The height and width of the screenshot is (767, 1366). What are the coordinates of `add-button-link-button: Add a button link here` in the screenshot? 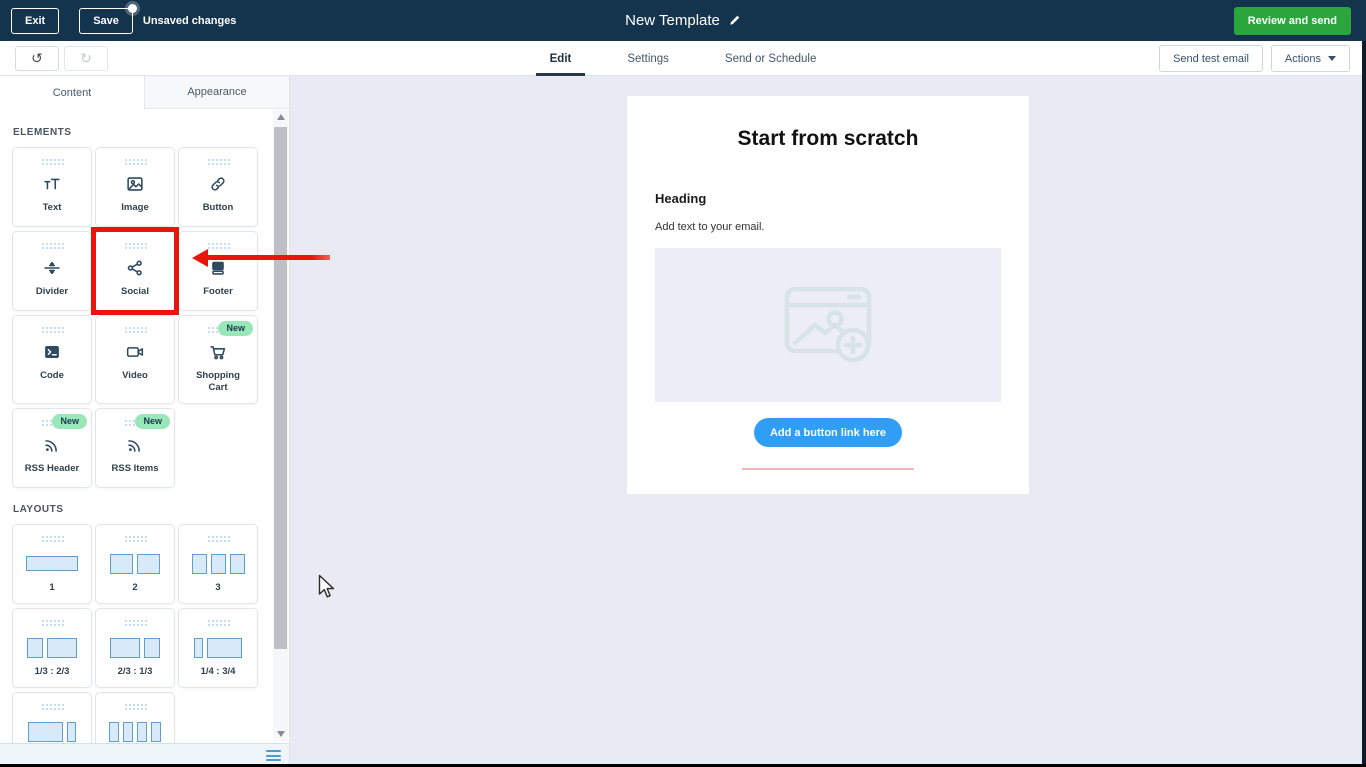 It's located at (828, 432).